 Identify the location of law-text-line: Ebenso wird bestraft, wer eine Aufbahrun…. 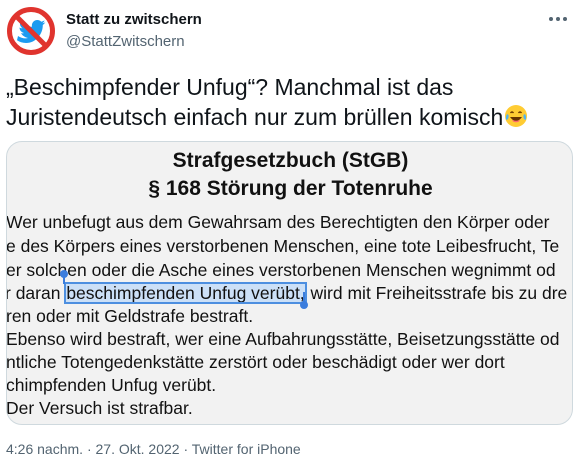
(283, 339).